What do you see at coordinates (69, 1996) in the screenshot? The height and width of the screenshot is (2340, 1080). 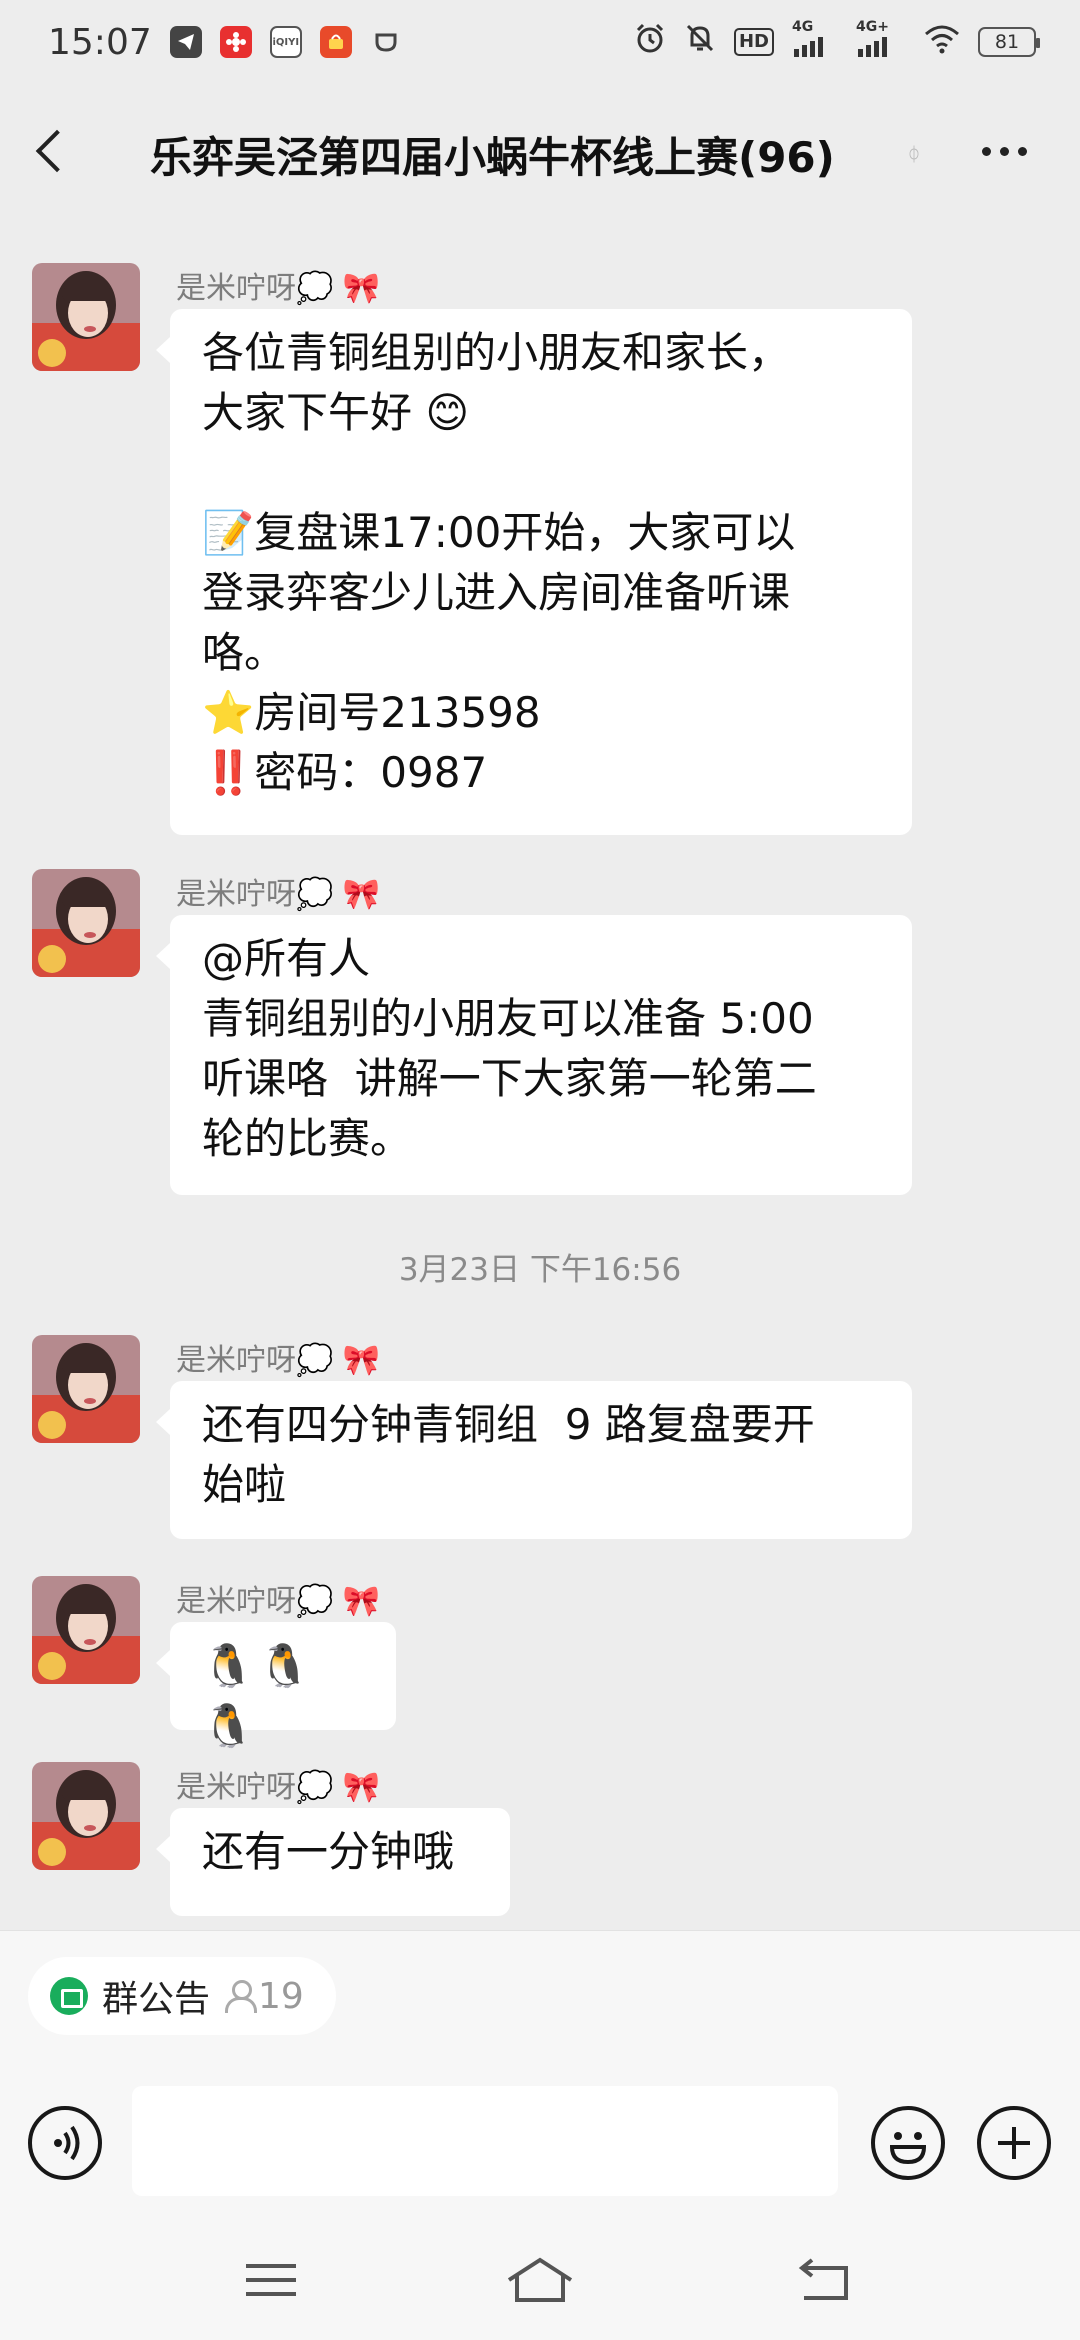 I see `notice-icon` at bounding box center [69, 1996].